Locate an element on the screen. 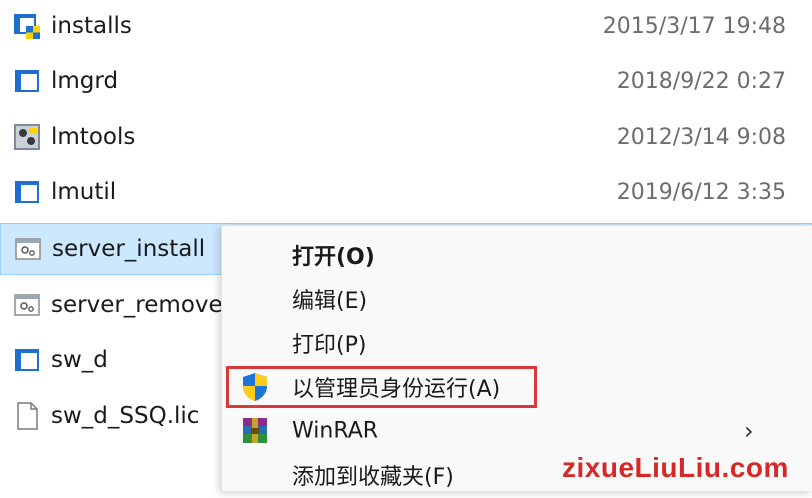 This screenshot has height=498, width=812. menu-item-label: 编辑(E) is located at coordinates (330, 301).